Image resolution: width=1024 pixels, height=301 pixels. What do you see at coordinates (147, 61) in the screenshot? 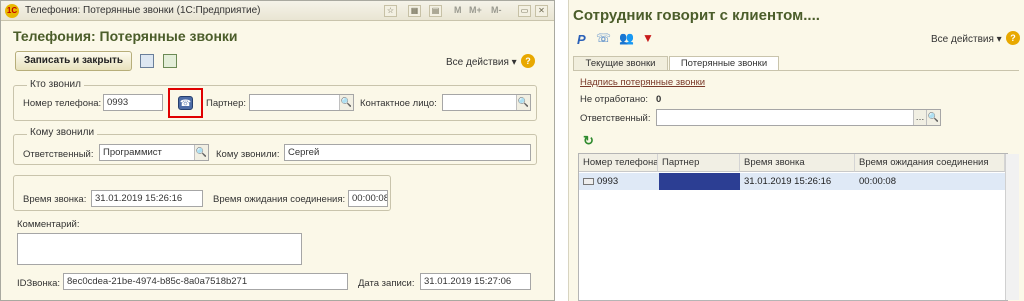
I see `save-icon` at bounding box center [147, 61].